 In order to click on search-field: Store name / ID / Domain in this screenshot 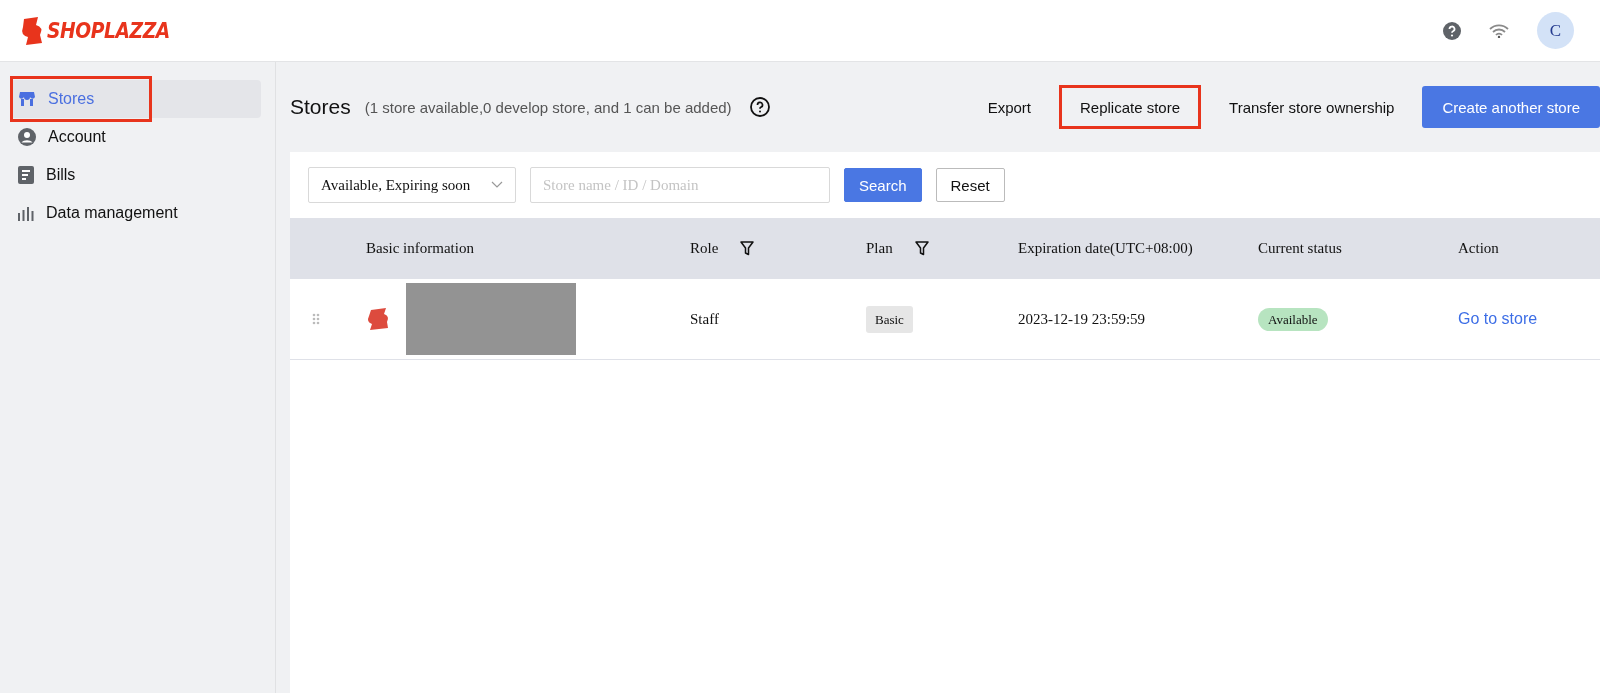, I will do `click(680, 185)`.